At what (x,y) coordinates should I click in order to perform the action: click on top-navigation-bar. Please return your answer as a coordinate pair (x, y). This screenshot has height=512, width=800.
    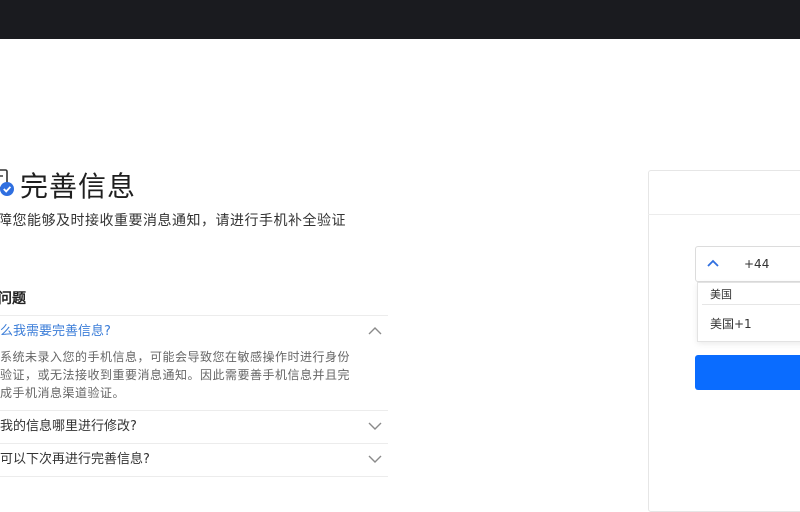
    Looking at the image, I should click on (400, 19).